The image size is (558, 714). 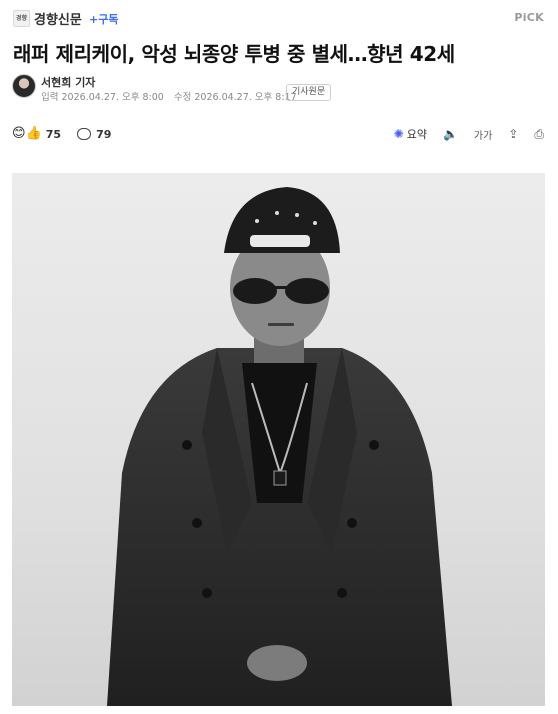 What do you see at coordinates (68, 82) in the screenshot?
I see `reporter-name: 서현희 기자` at bounding box center [68, 82].